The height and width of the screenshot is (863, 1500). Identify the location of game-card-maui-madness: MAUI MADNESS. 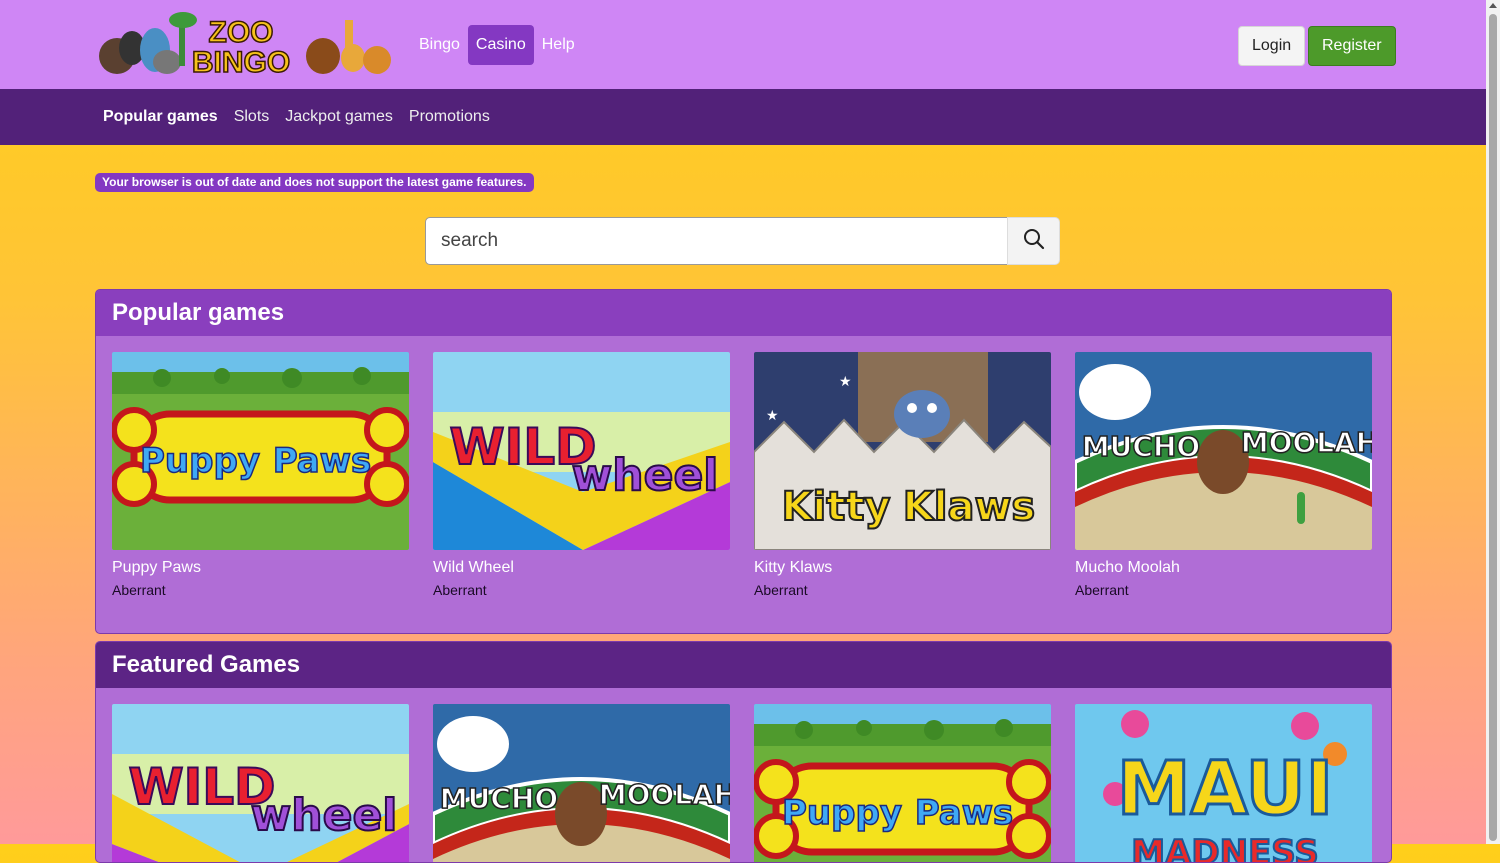
(1223, 783).